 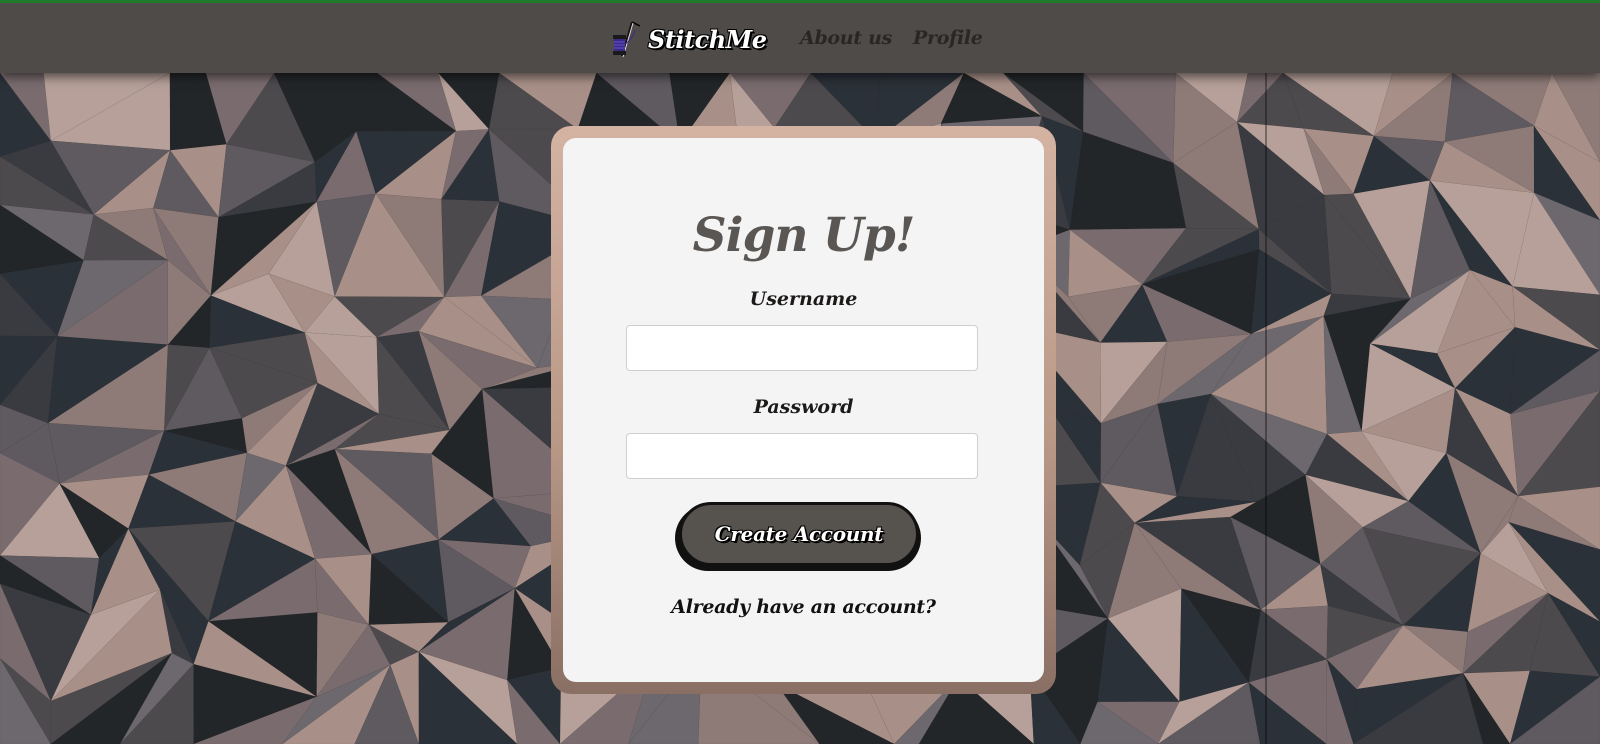 What do you see at coordinates (707, 39) in the screenshot?
I see `brand-name: StitchMe` at bounding box center [707, 39].